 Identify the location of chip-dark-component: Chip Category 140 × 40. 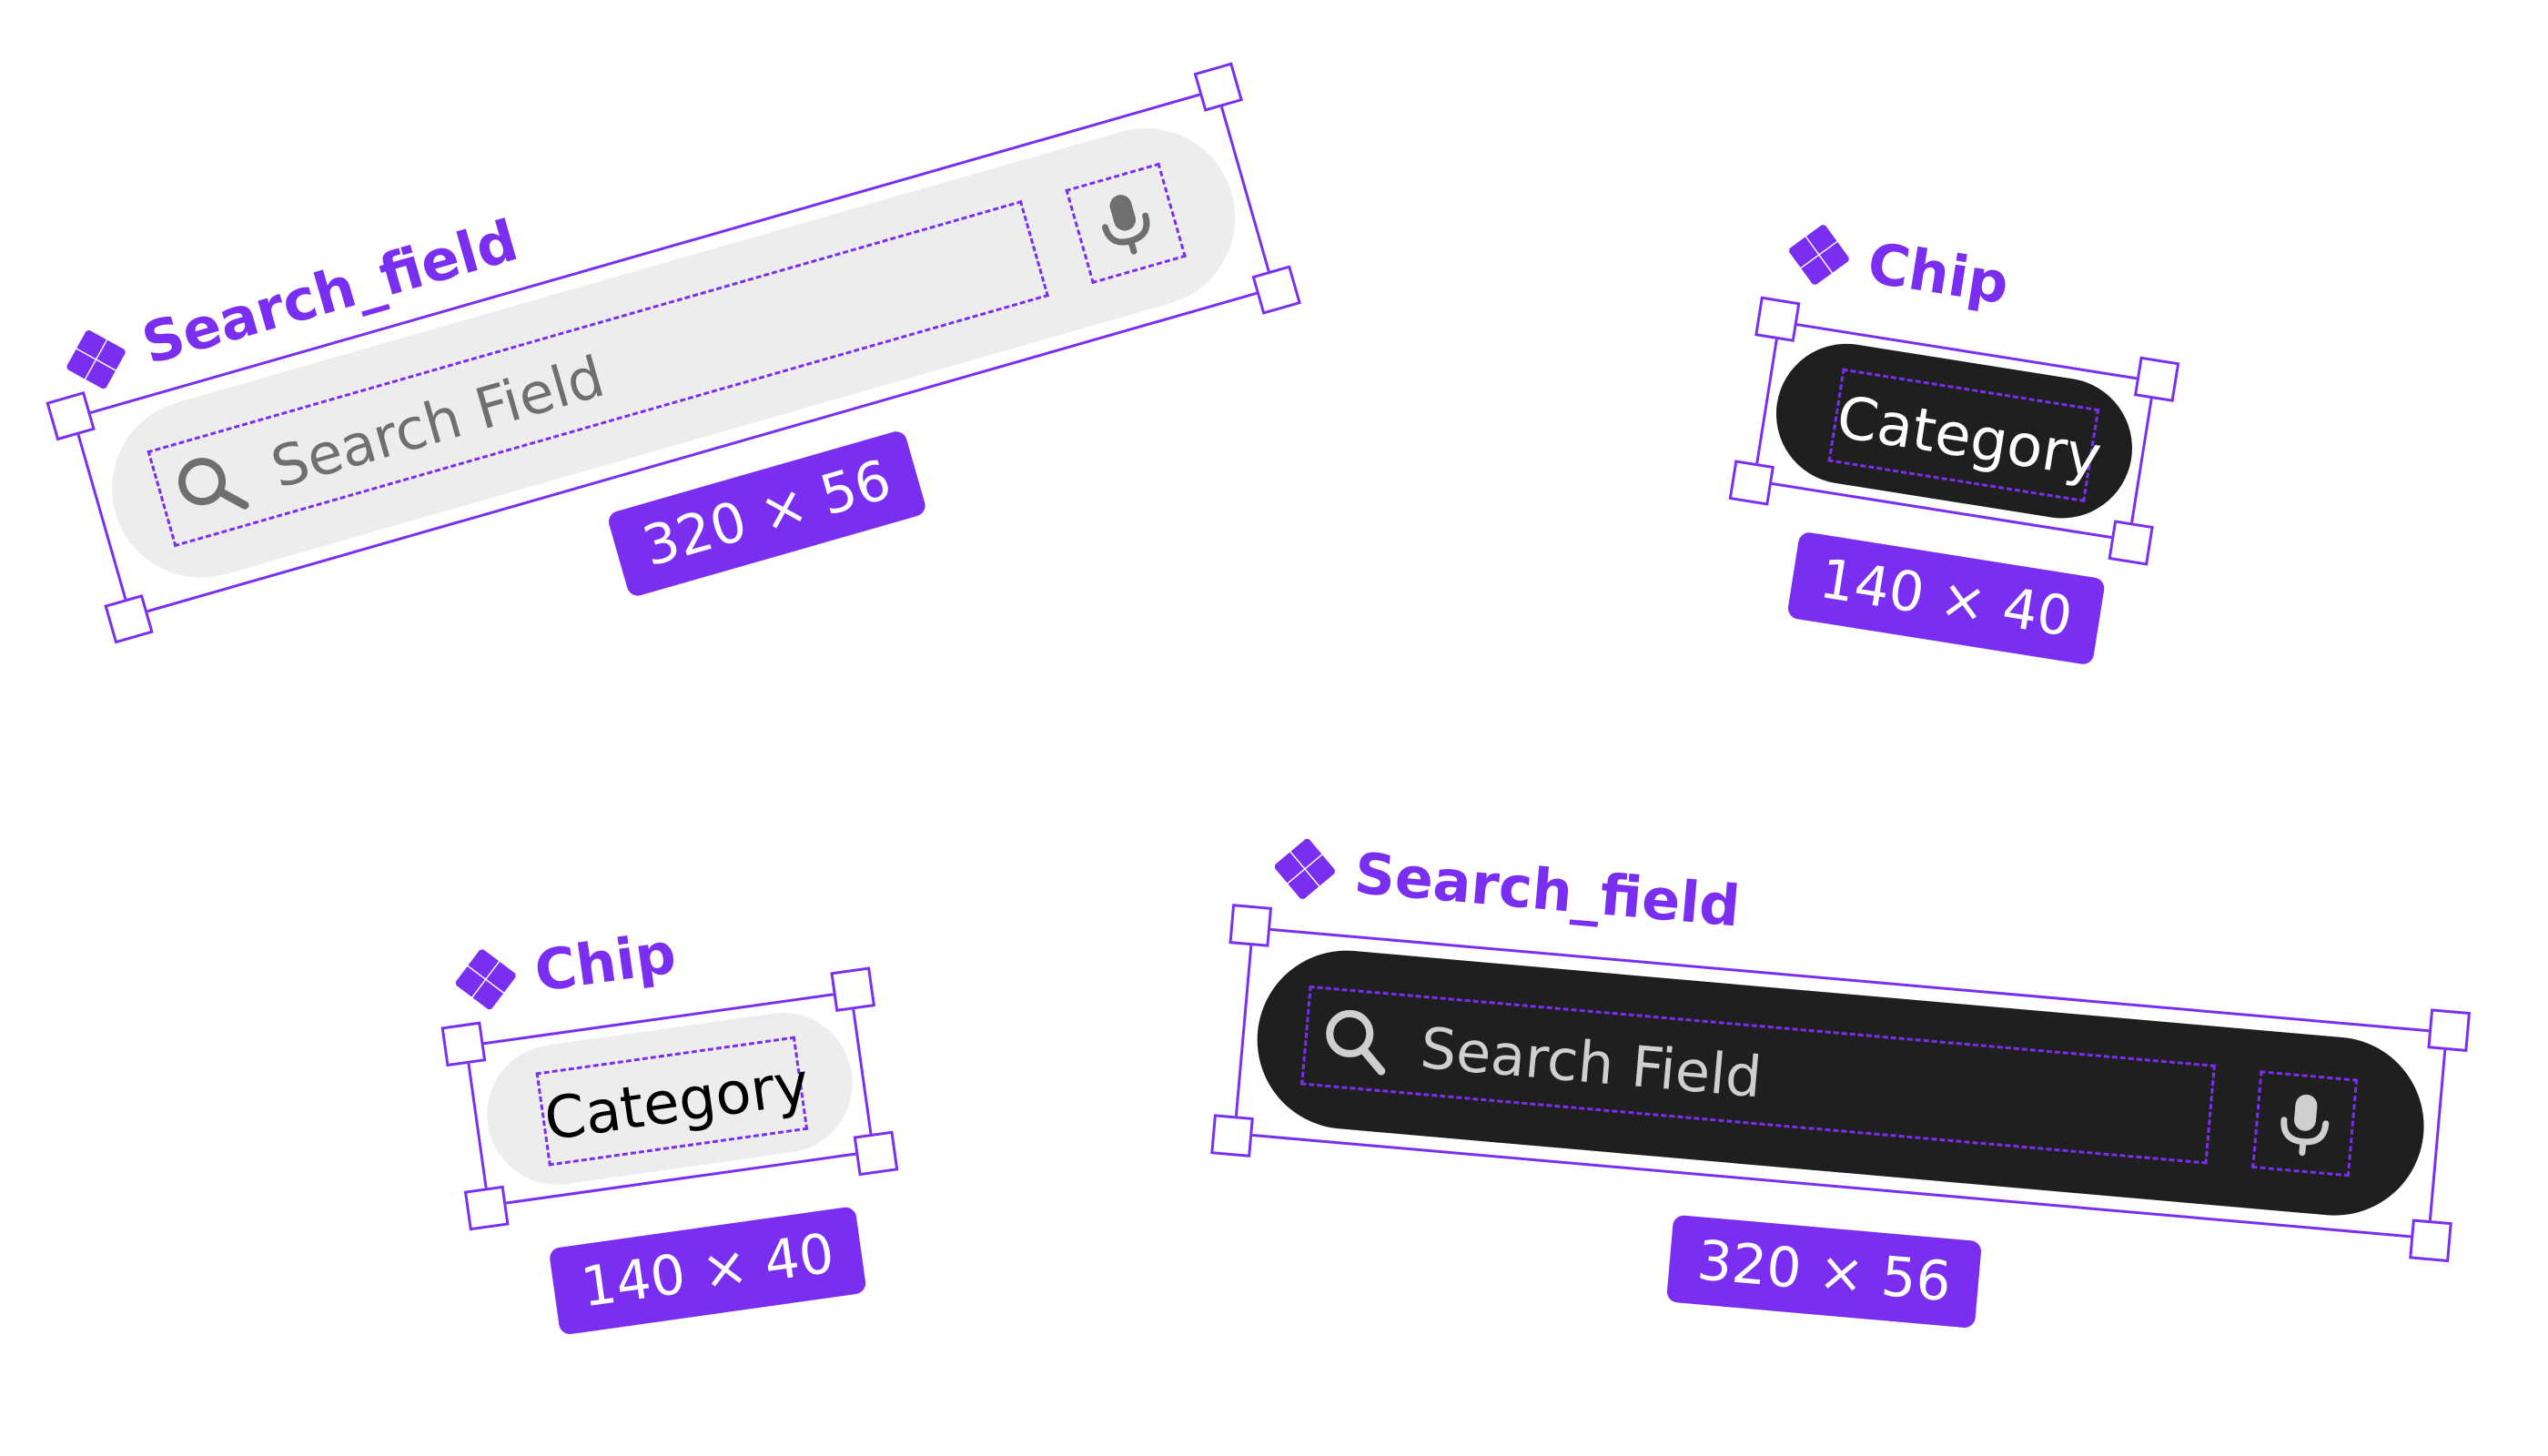
(1960, 445).